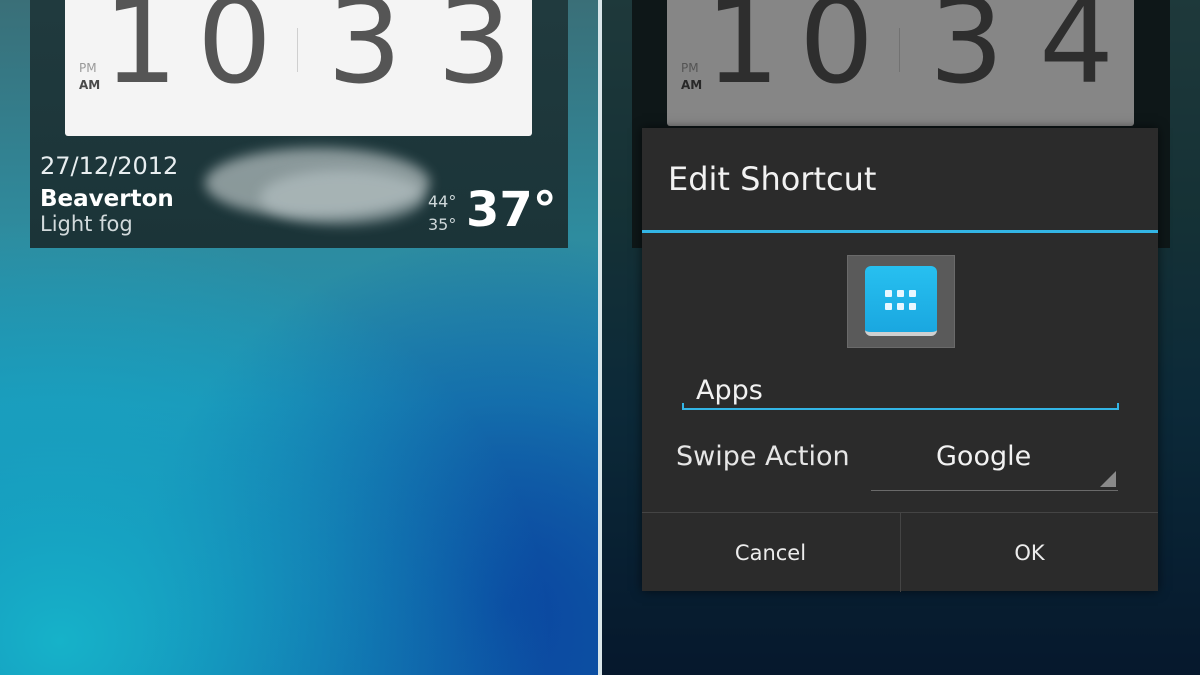  Describe the element at coordinates (107, 199) in the screenshot. I see `weather-city: Beaverton` at that location.